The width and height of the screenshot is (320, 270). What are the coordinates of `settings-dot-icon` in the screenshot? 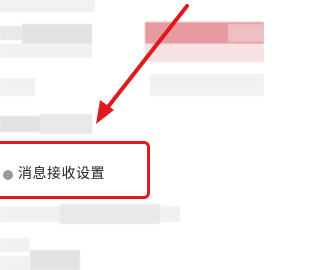 It's located at (8, 175).